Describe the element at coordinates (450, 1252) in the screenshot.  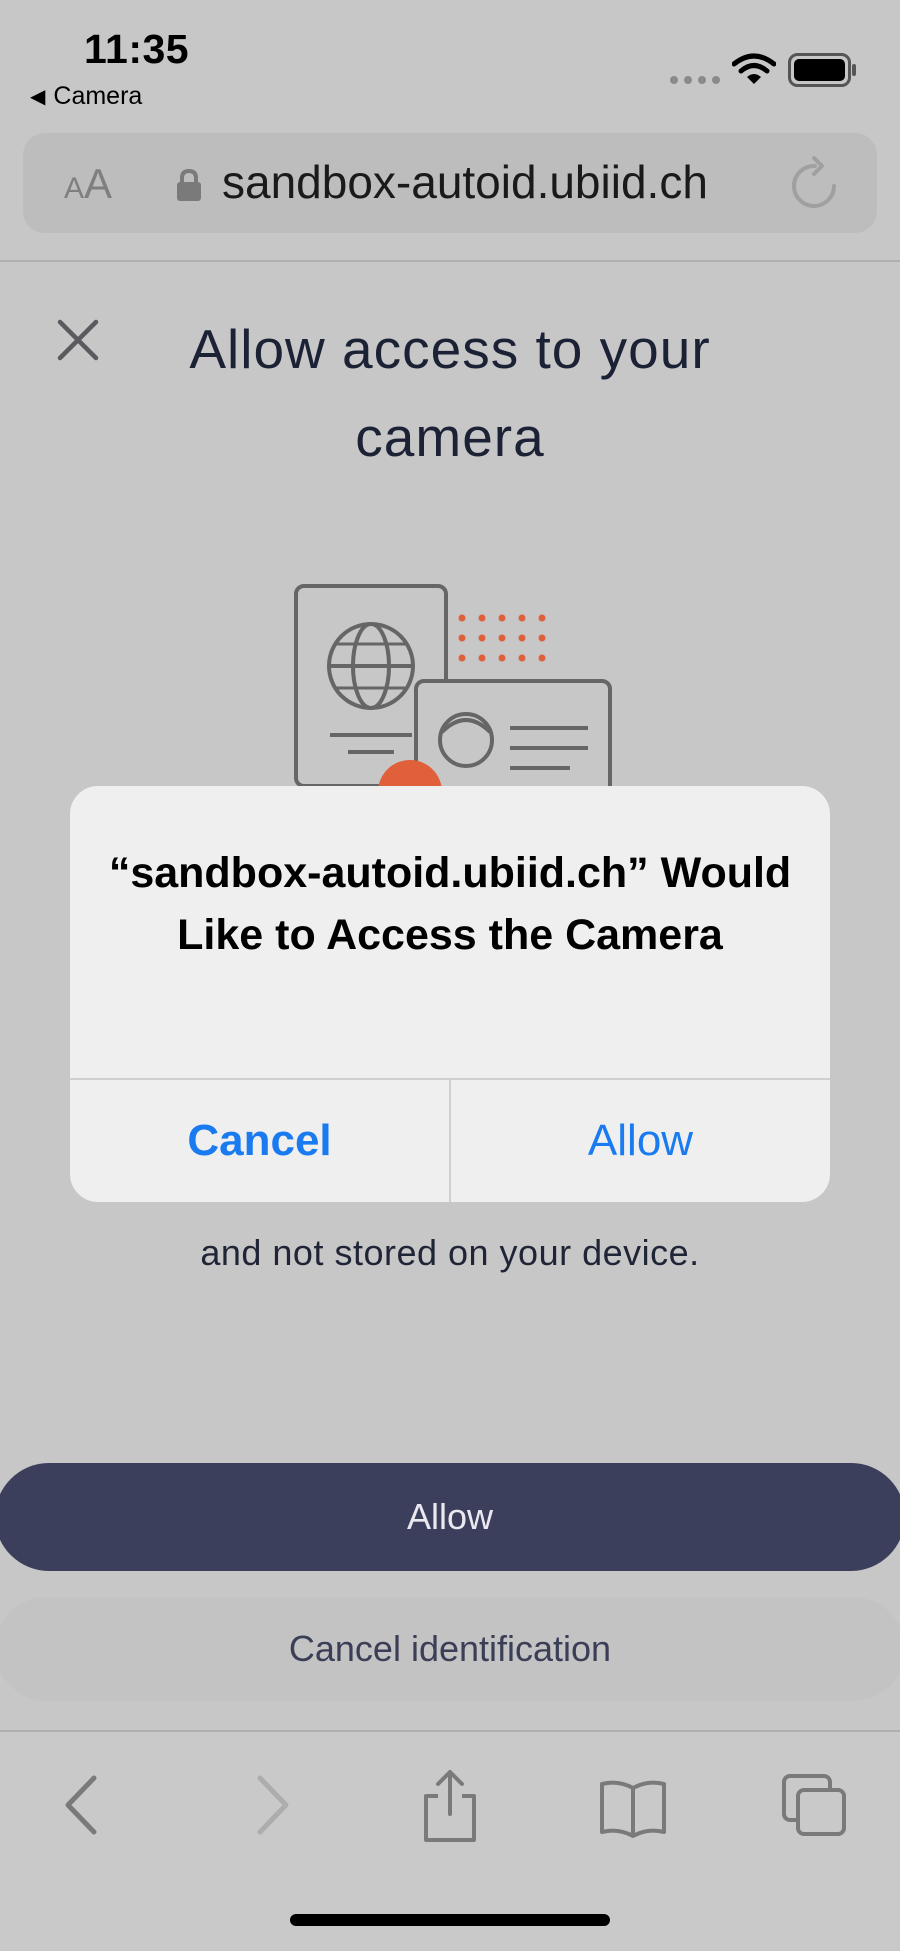
I see `privacy-note: and not stored on your device.` at that location.